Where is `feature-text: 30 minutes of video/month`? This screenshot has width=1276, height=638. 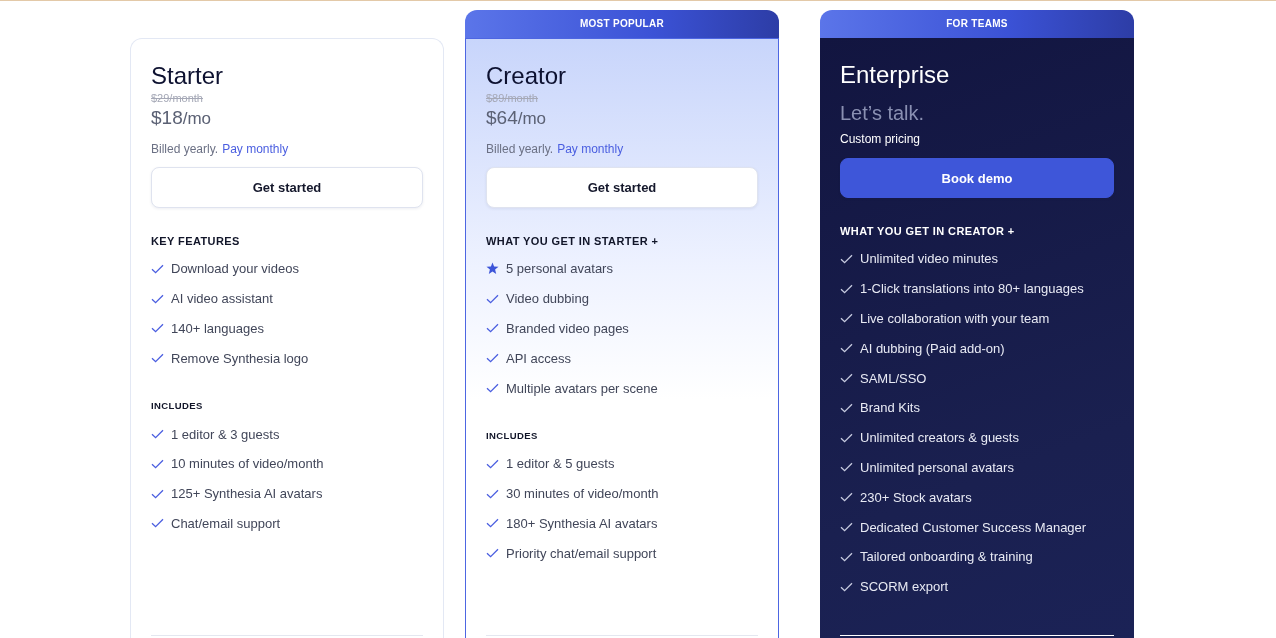 feature-text: 30 minutes of video/month is located at coordinates (582, 494).